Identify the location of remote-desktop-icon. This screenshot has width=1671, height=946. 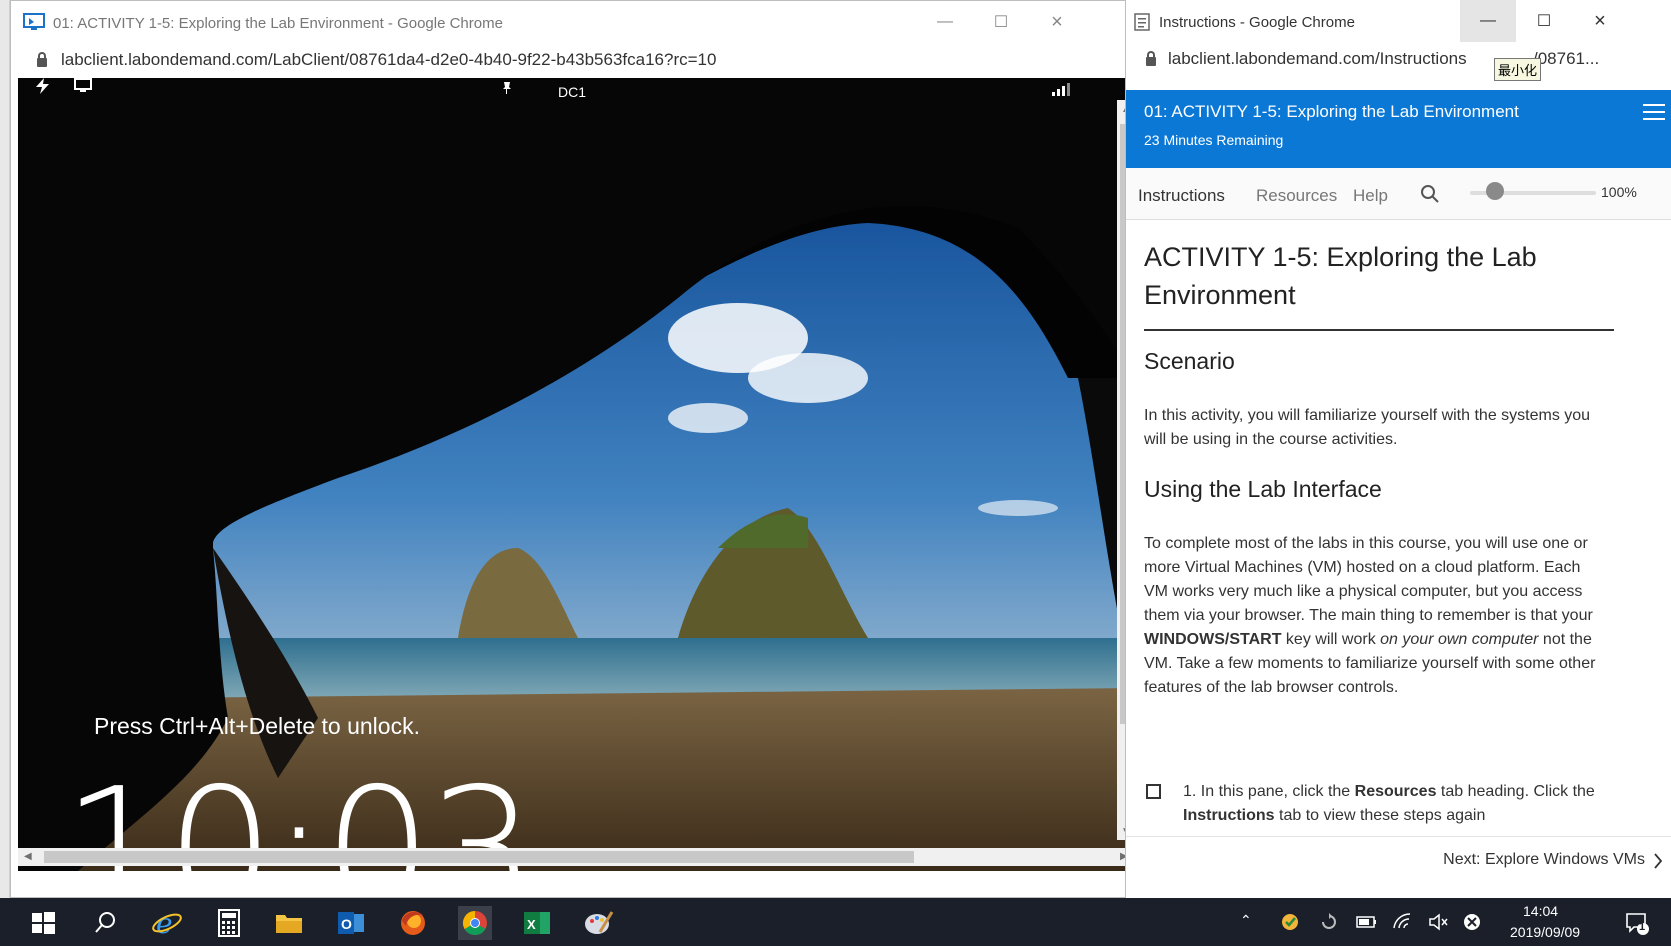
(34, 21).